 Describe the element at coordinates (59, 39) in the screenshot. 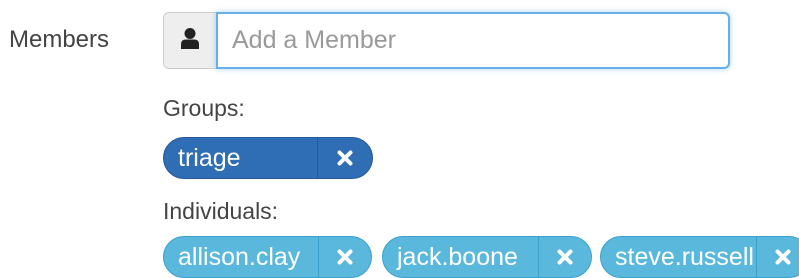

I see `members-label: Members` at that location.